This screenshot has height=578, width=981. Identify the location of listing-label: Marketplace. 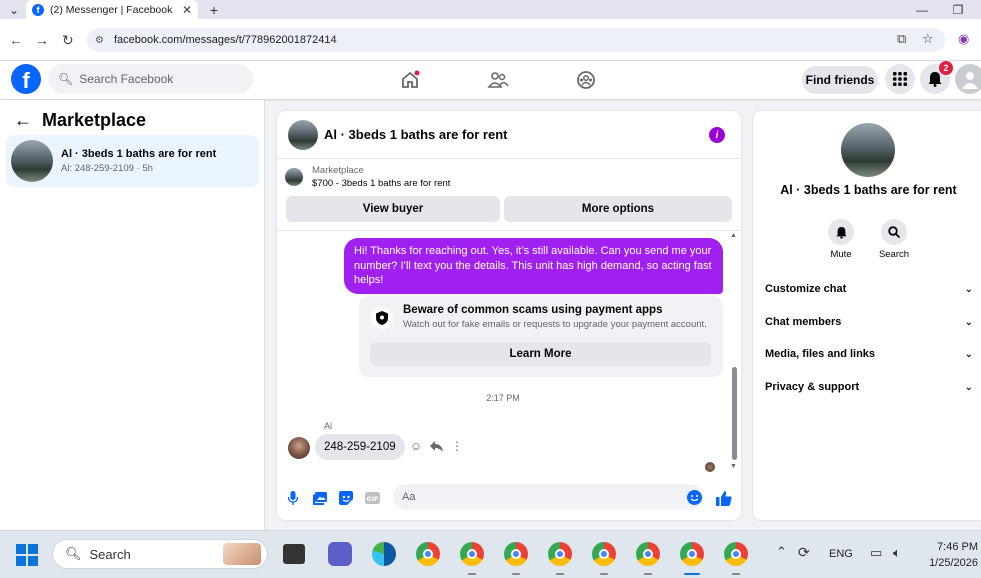
(338, 170).